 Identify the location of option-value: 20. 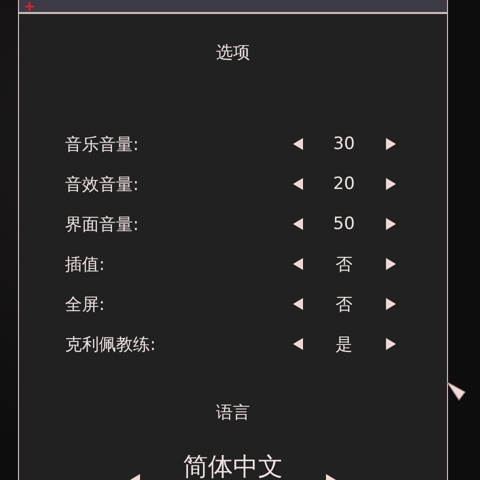
(344, 184).